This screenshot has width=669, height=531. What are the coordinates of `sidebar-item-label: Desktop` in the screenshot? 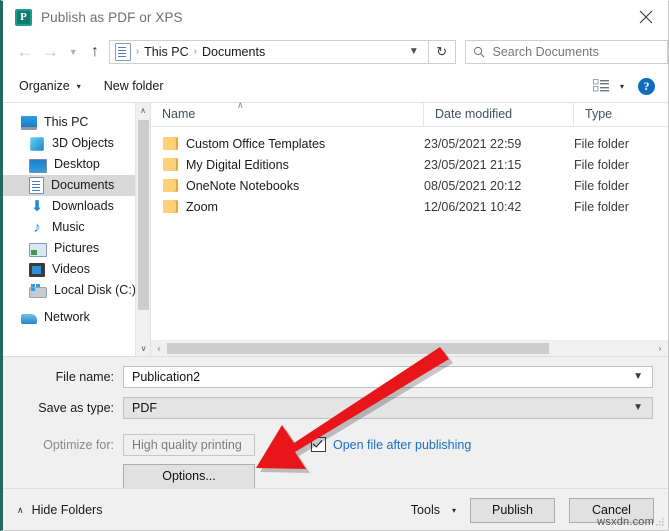 It's located at (77, 164).